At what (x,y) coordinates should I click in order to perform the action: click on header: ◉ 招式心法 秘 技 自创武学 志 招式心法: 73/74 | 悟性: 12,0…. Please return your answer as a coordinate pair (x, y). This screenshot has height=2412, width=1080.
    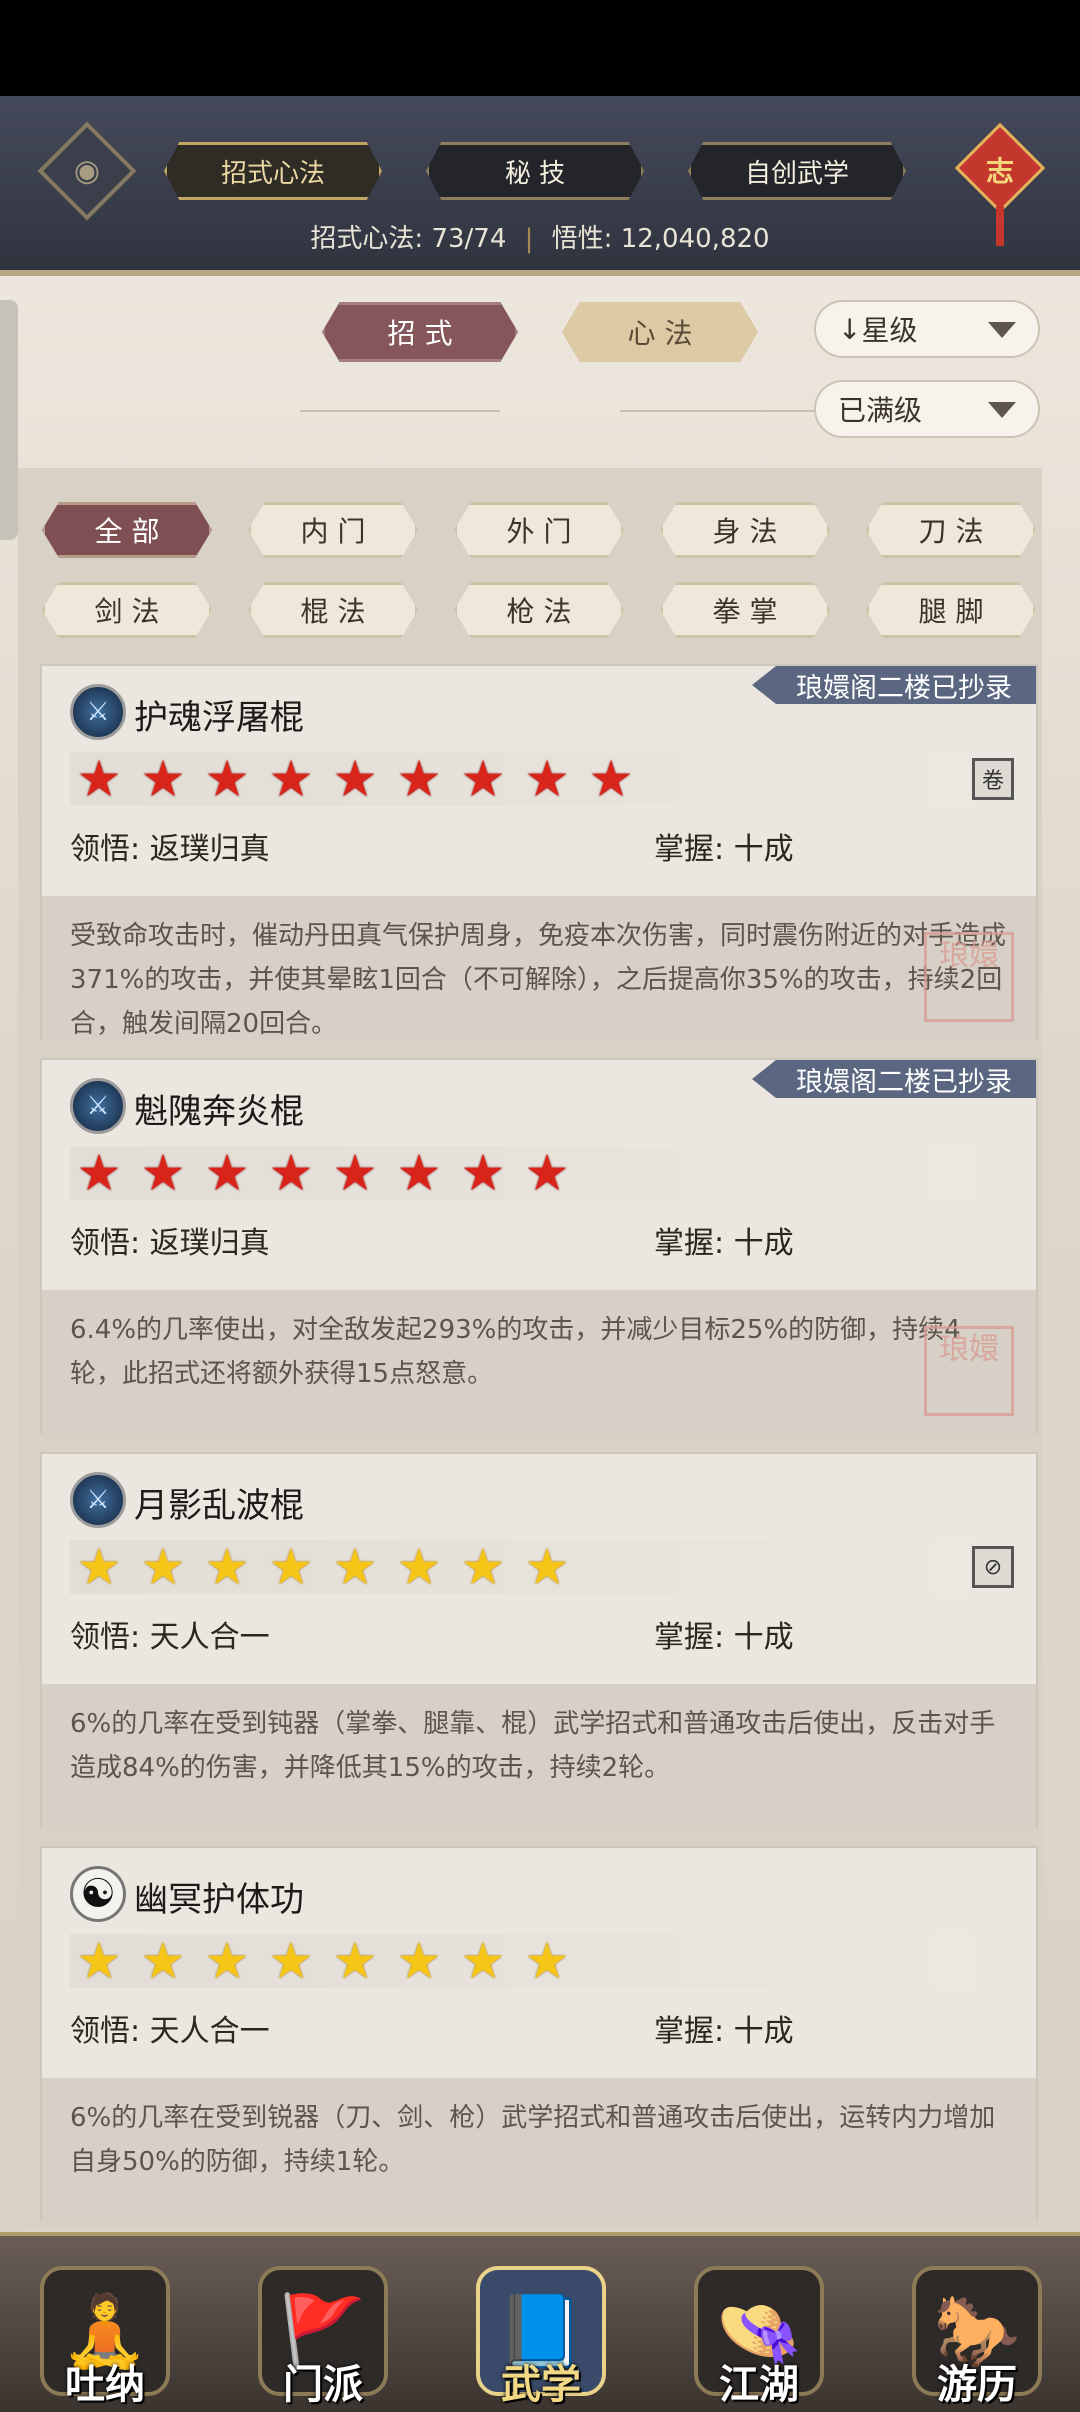
    Looking at the image, I should click on (540, 186).